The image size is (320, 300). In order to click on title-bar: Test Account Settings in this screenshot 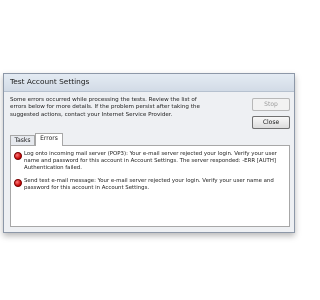, I will do `click(149, 83)`.